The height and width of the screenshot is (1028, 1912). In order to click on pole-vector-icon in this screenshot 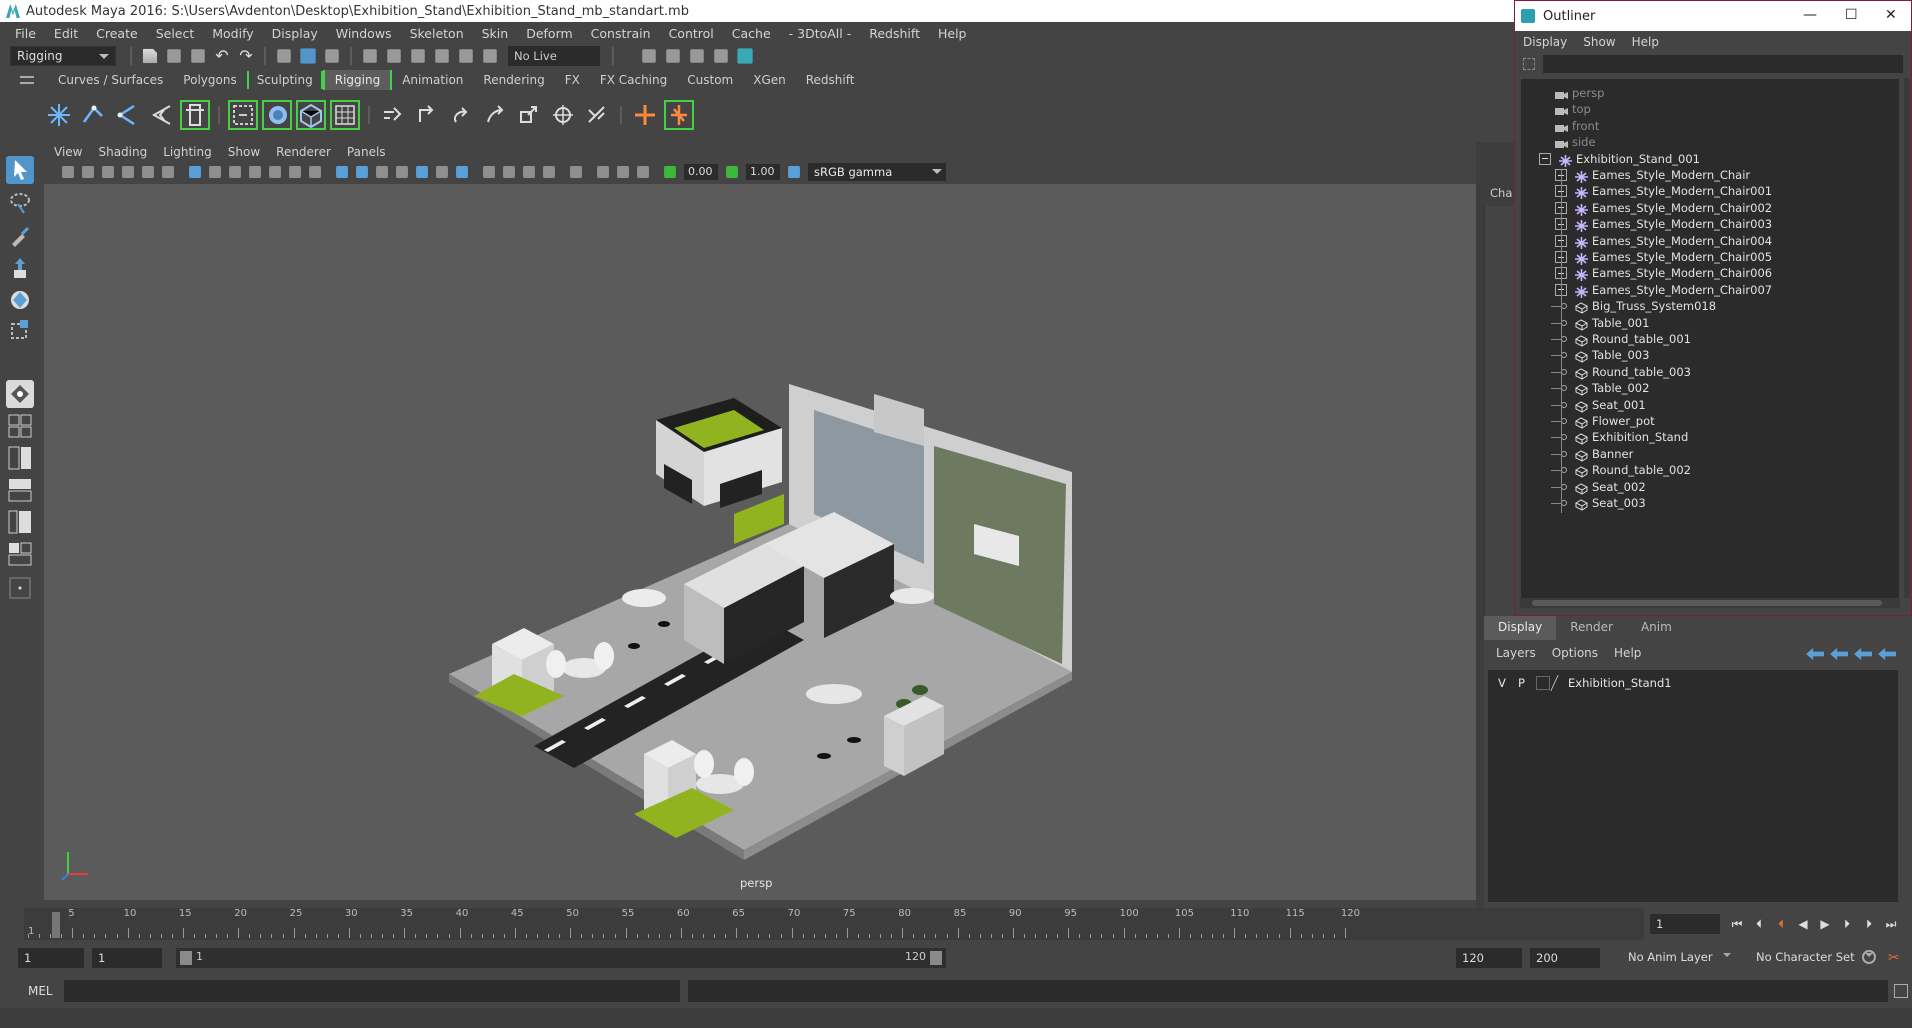, I will do `click(597, 115)`.